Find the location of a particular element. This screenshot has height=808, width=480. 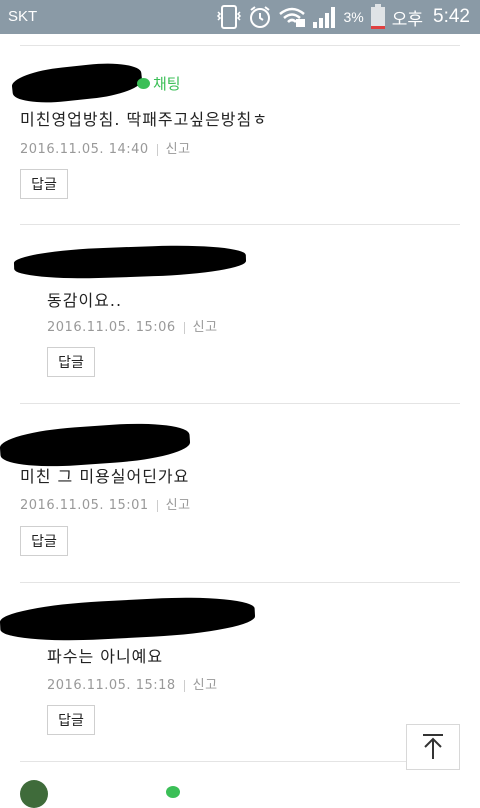

comment-text: 파수는 아니예요 is located at coordinates (105, 656).